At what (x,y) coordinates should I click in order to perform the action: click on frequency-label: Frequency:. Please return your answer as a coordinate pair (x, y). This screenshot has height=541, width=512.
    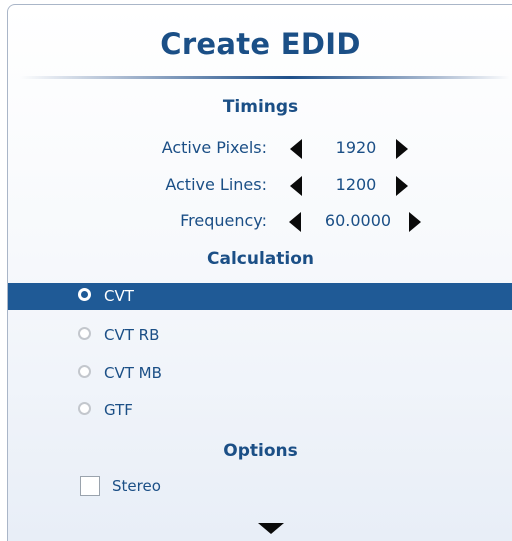
    Looking at the image, I should click on (223, 220).